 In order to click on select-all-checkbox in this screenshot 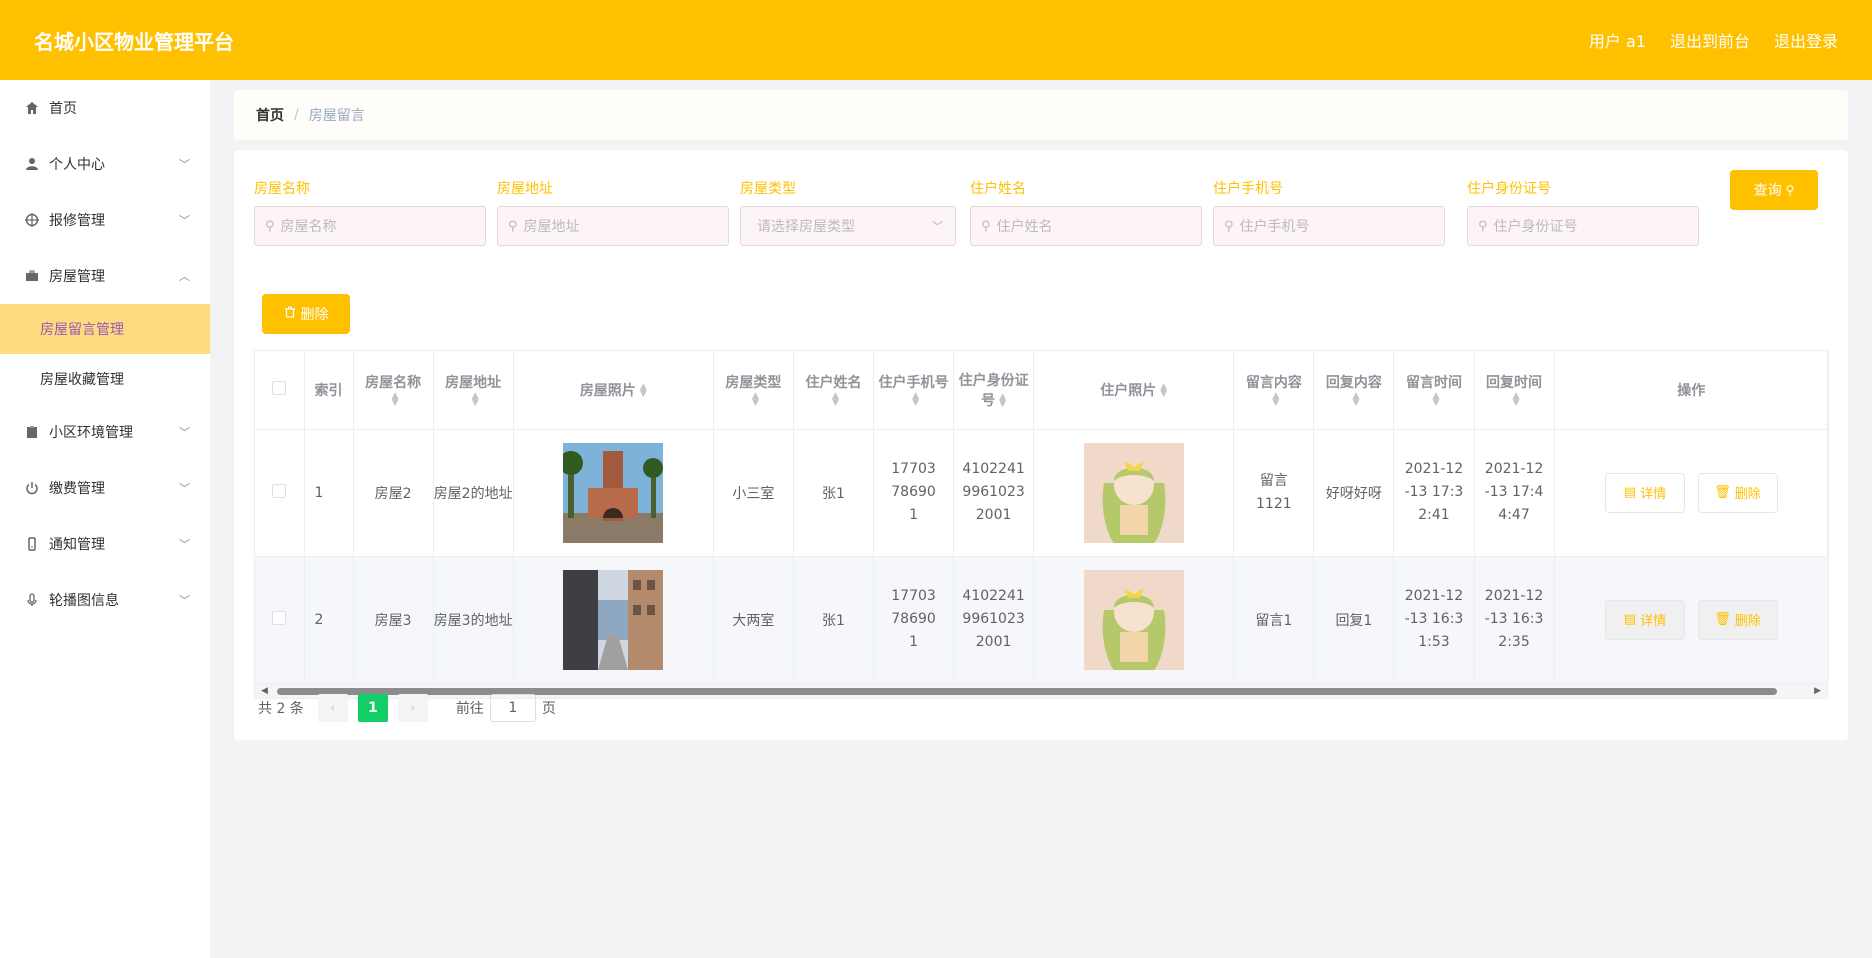, I will do `click(279, 387)`.